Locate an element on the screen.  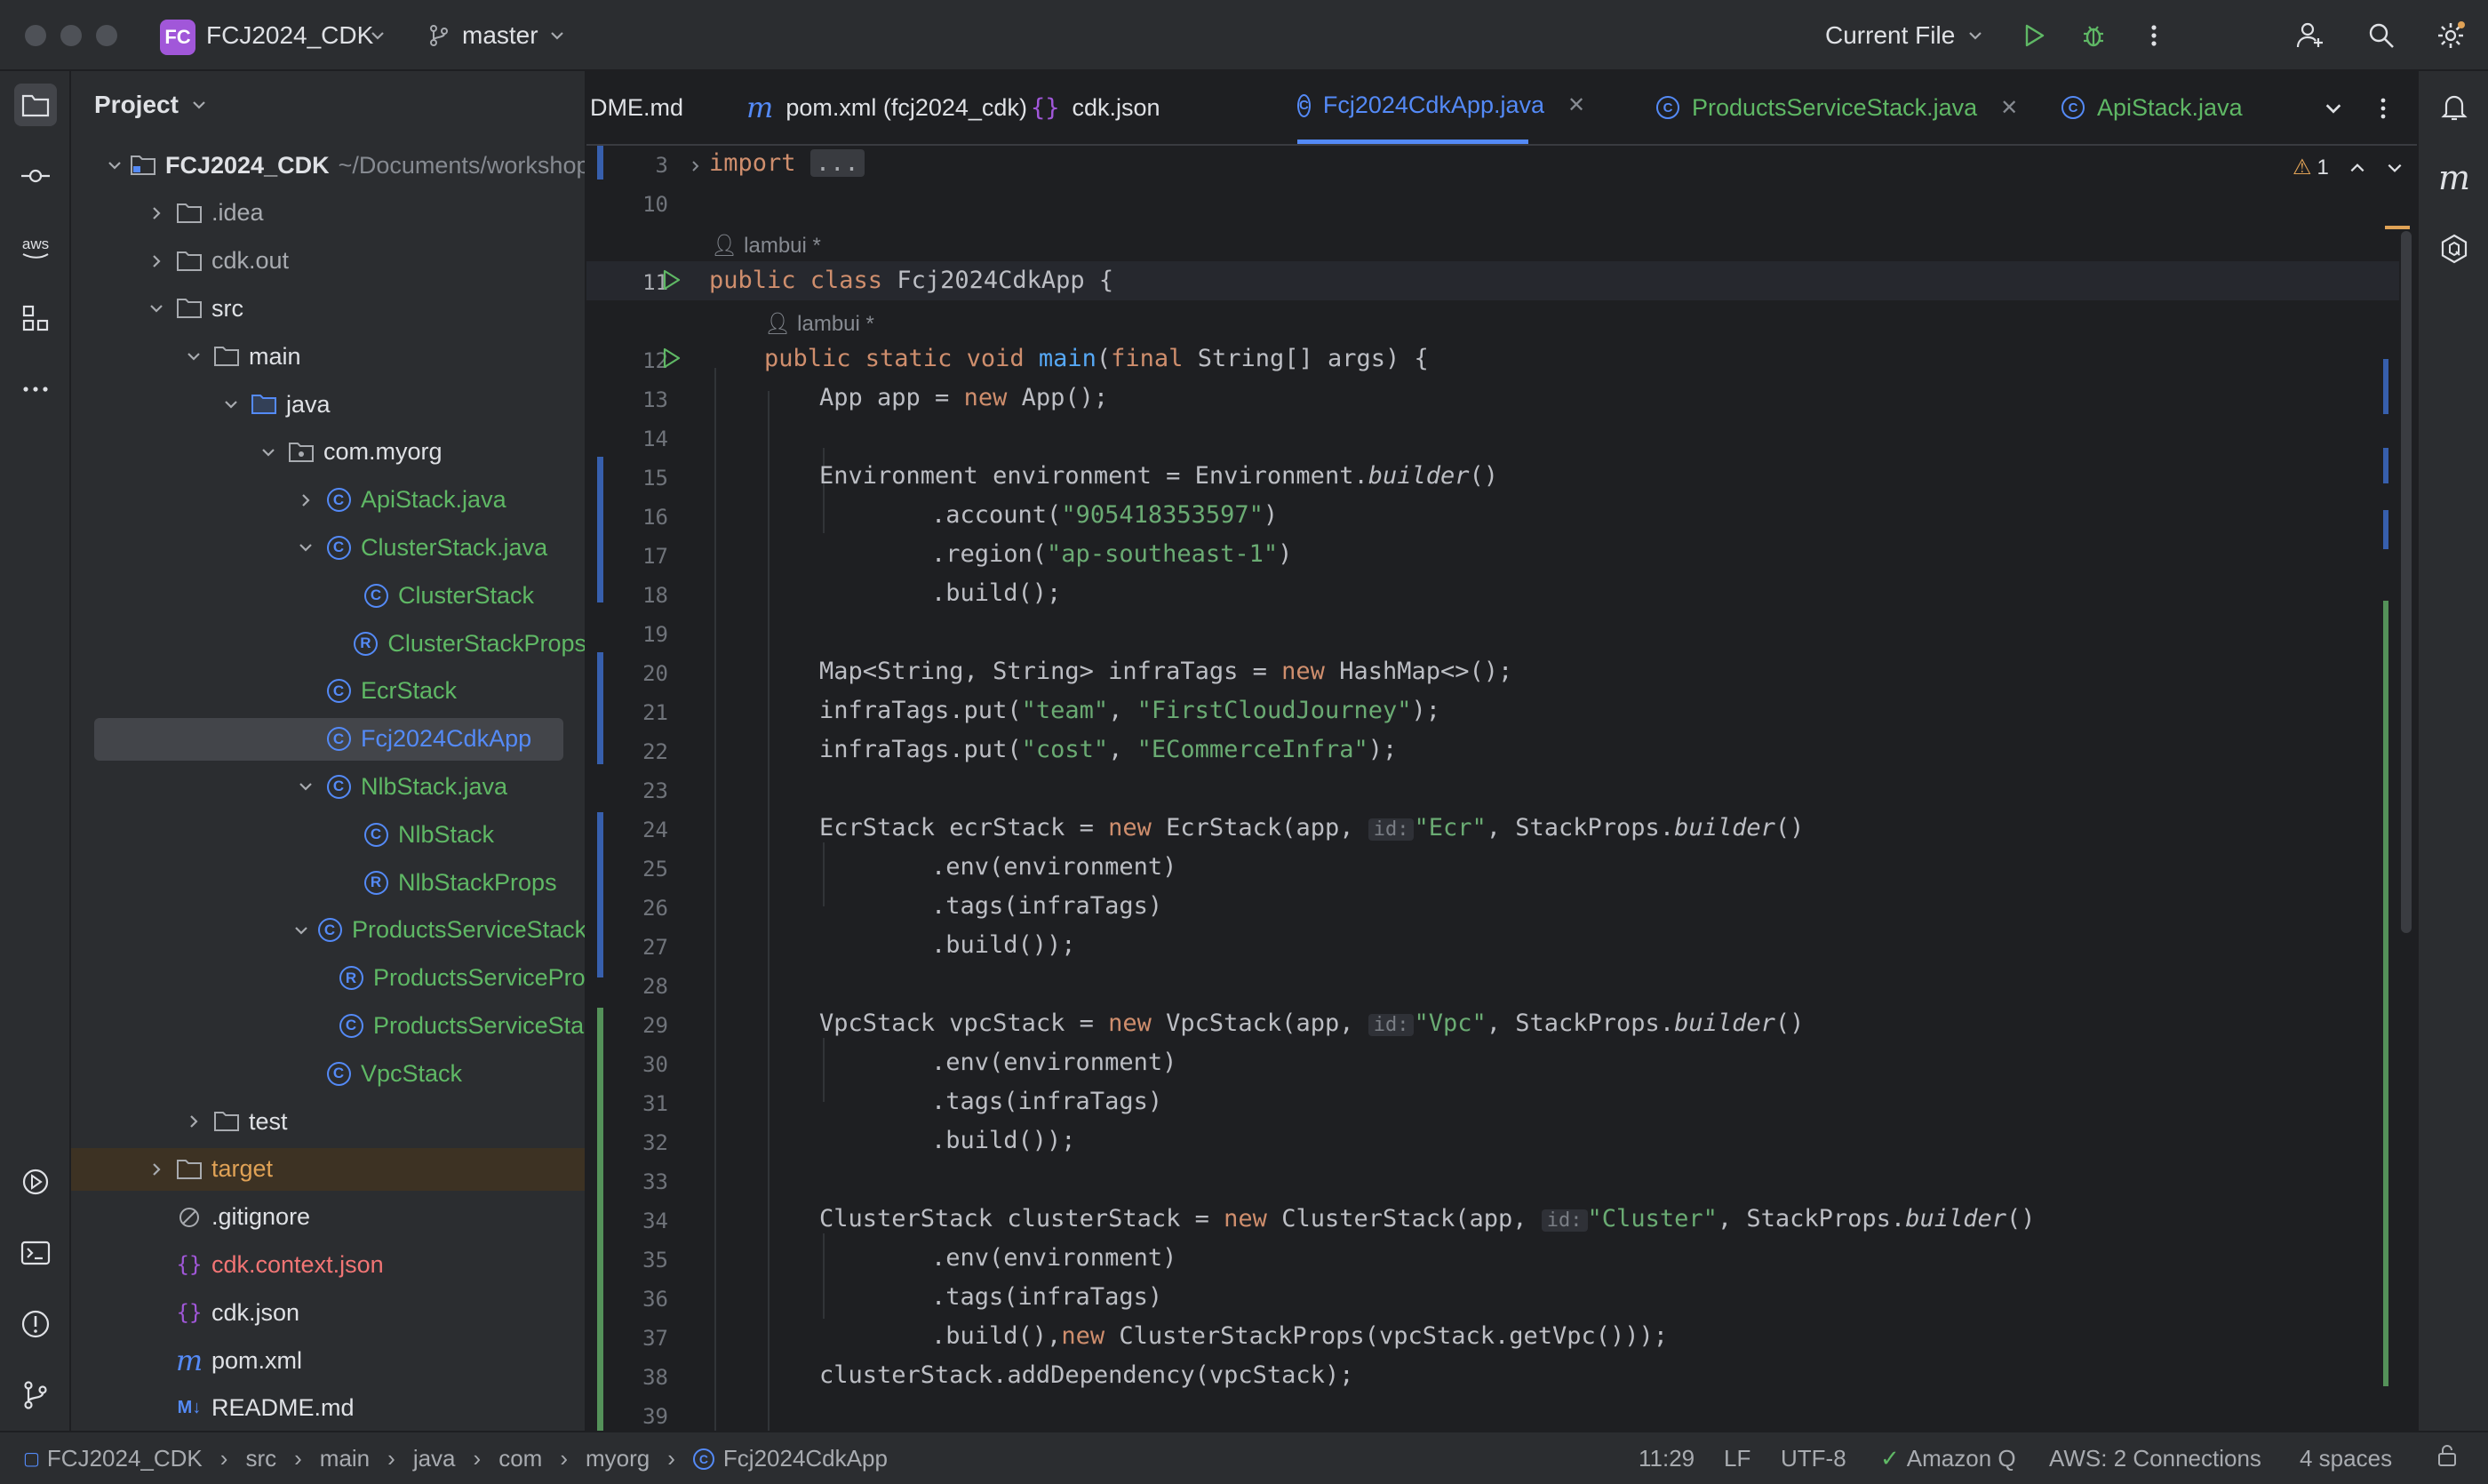
indent-setting: 4 spaces is located at coordinates (2346, 1458).